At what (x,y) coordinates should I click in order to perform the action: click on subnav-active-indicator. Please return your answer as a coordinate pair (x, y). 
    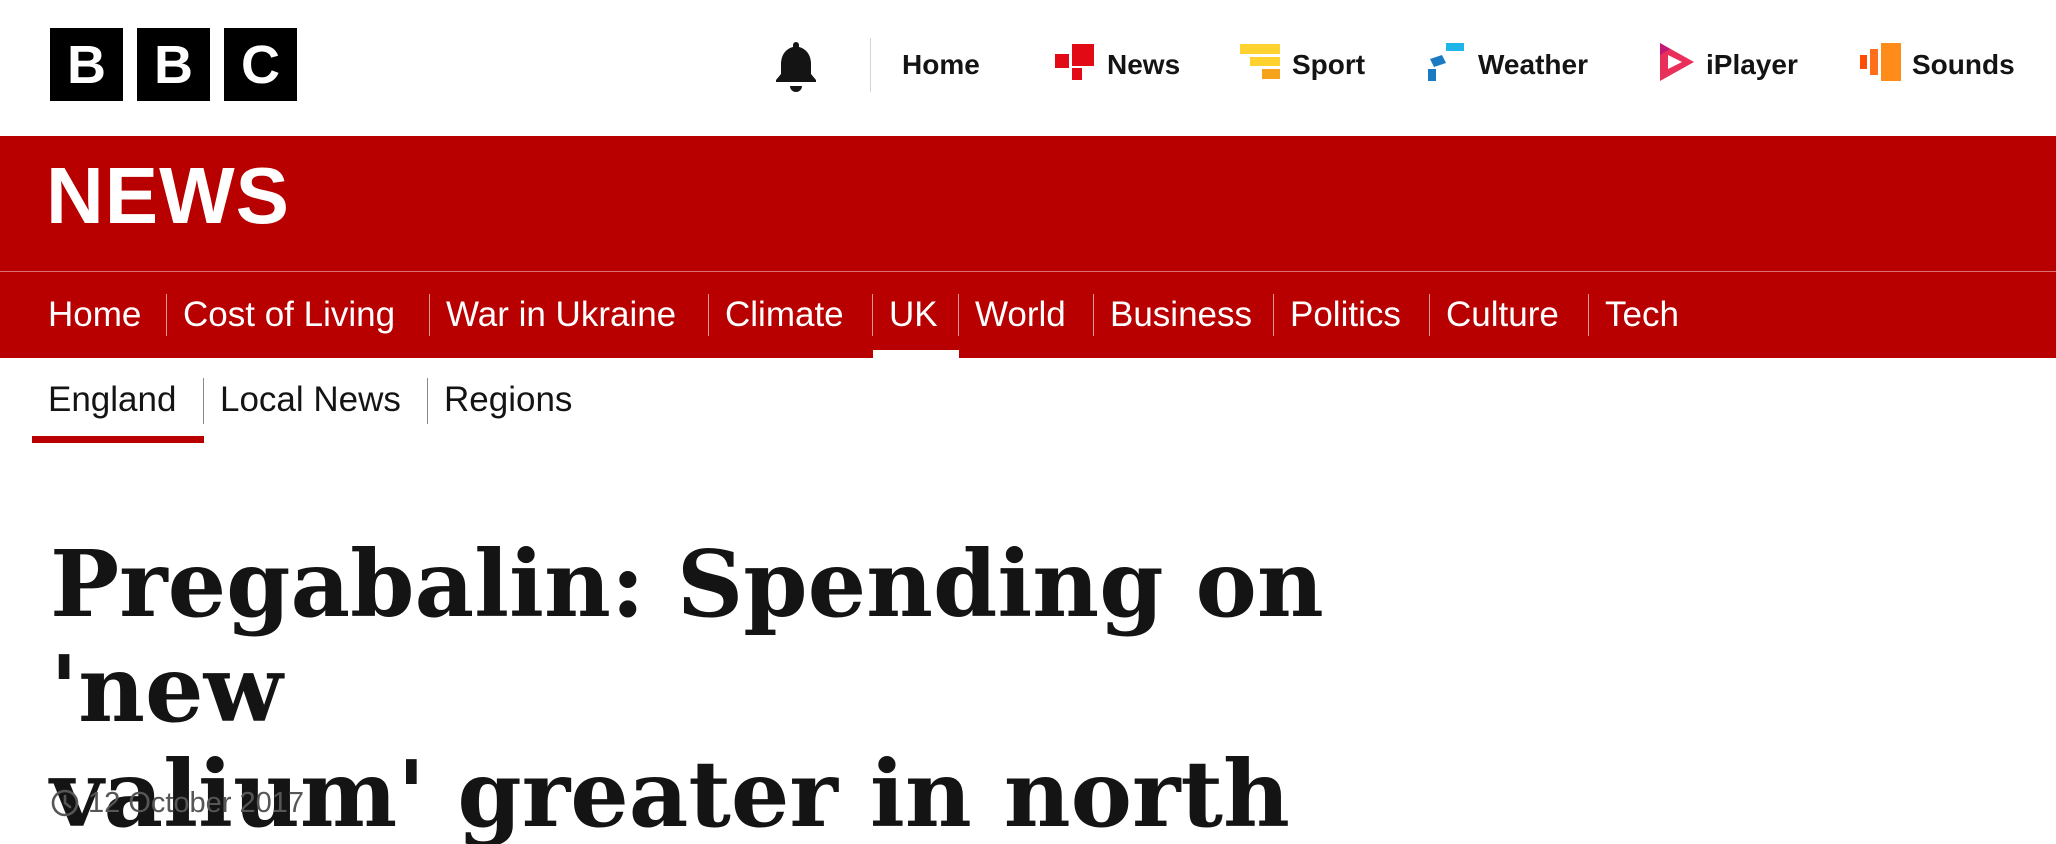
    Looking at the image, I should click on (118, 439).